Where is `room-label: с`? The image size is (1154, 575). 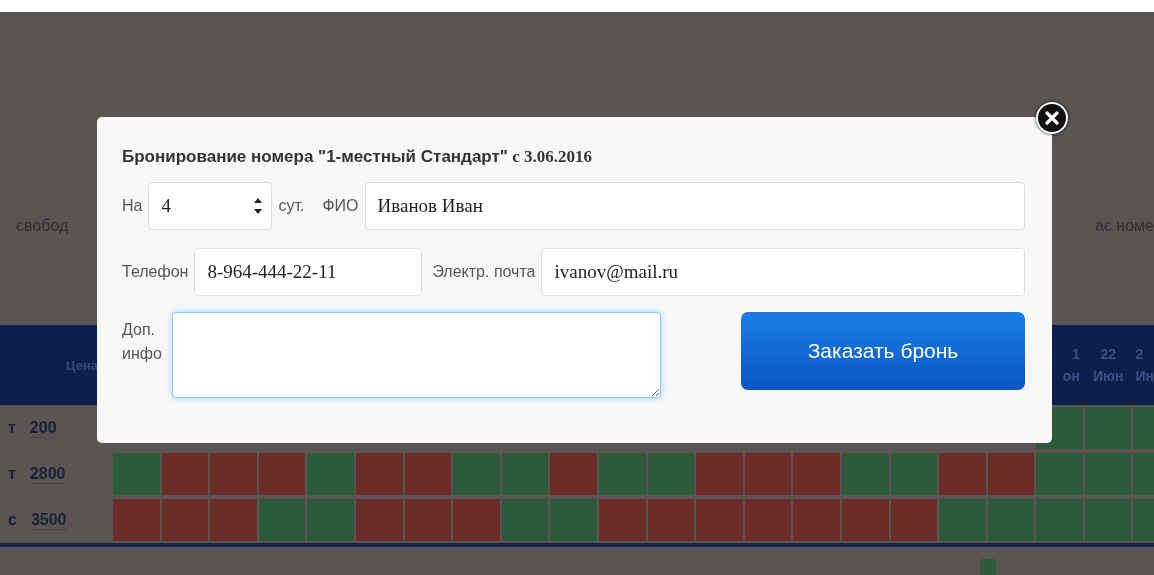
room-label: с is located at coordinates (12, 520).